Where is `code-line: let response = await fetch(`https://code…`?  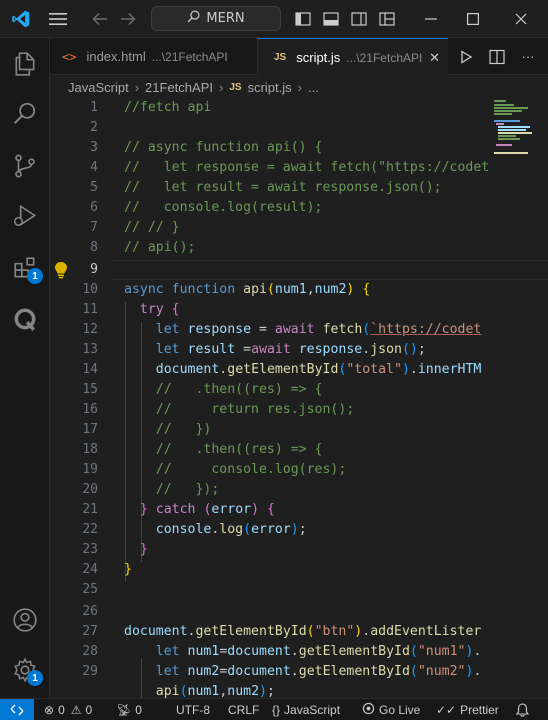 code-line: let response = await fetch(`https://code… is located at coordinates (318, 329).